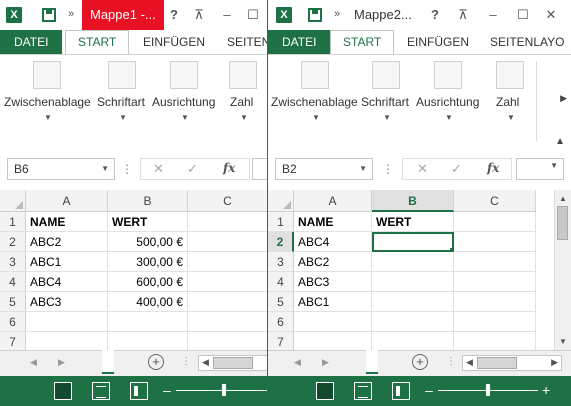 The width and height of the screenshot is (571, 406). What do you see at coordinates (297, 362) in the screenshot?
I see `sheet-nav-prev-icon: ◀` at bounding box center [297, 362].